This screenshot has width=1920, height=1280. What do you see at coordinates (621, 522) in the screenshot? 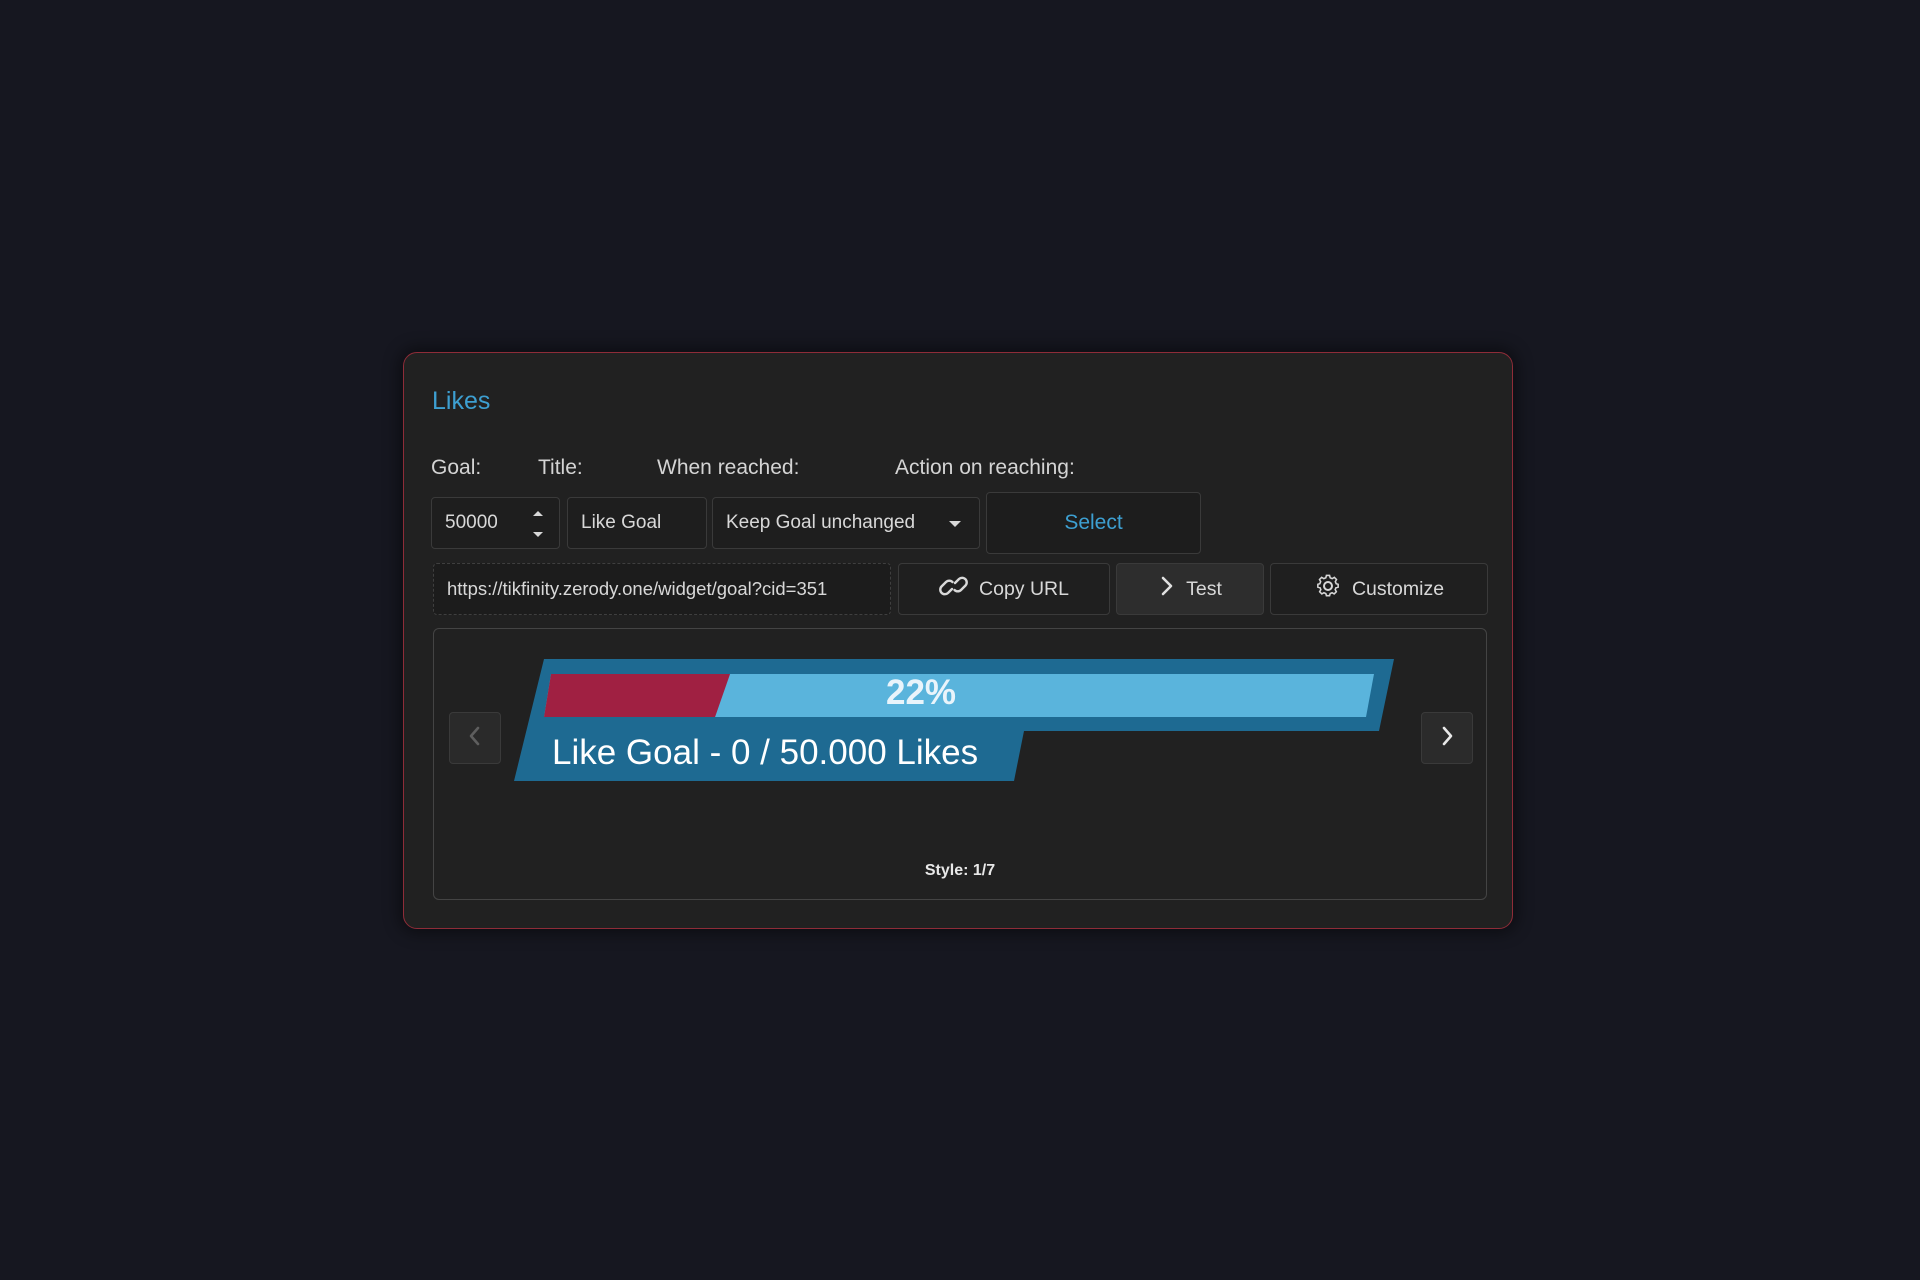
I see `title-value: Like Goal` at bounding box center [621, 522].